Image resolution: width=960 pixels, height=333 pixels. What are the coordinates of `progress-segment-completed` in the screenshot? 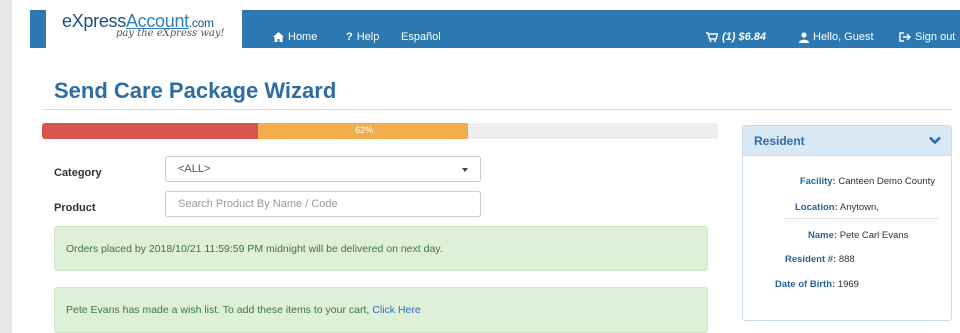 It's located at (150, 131).